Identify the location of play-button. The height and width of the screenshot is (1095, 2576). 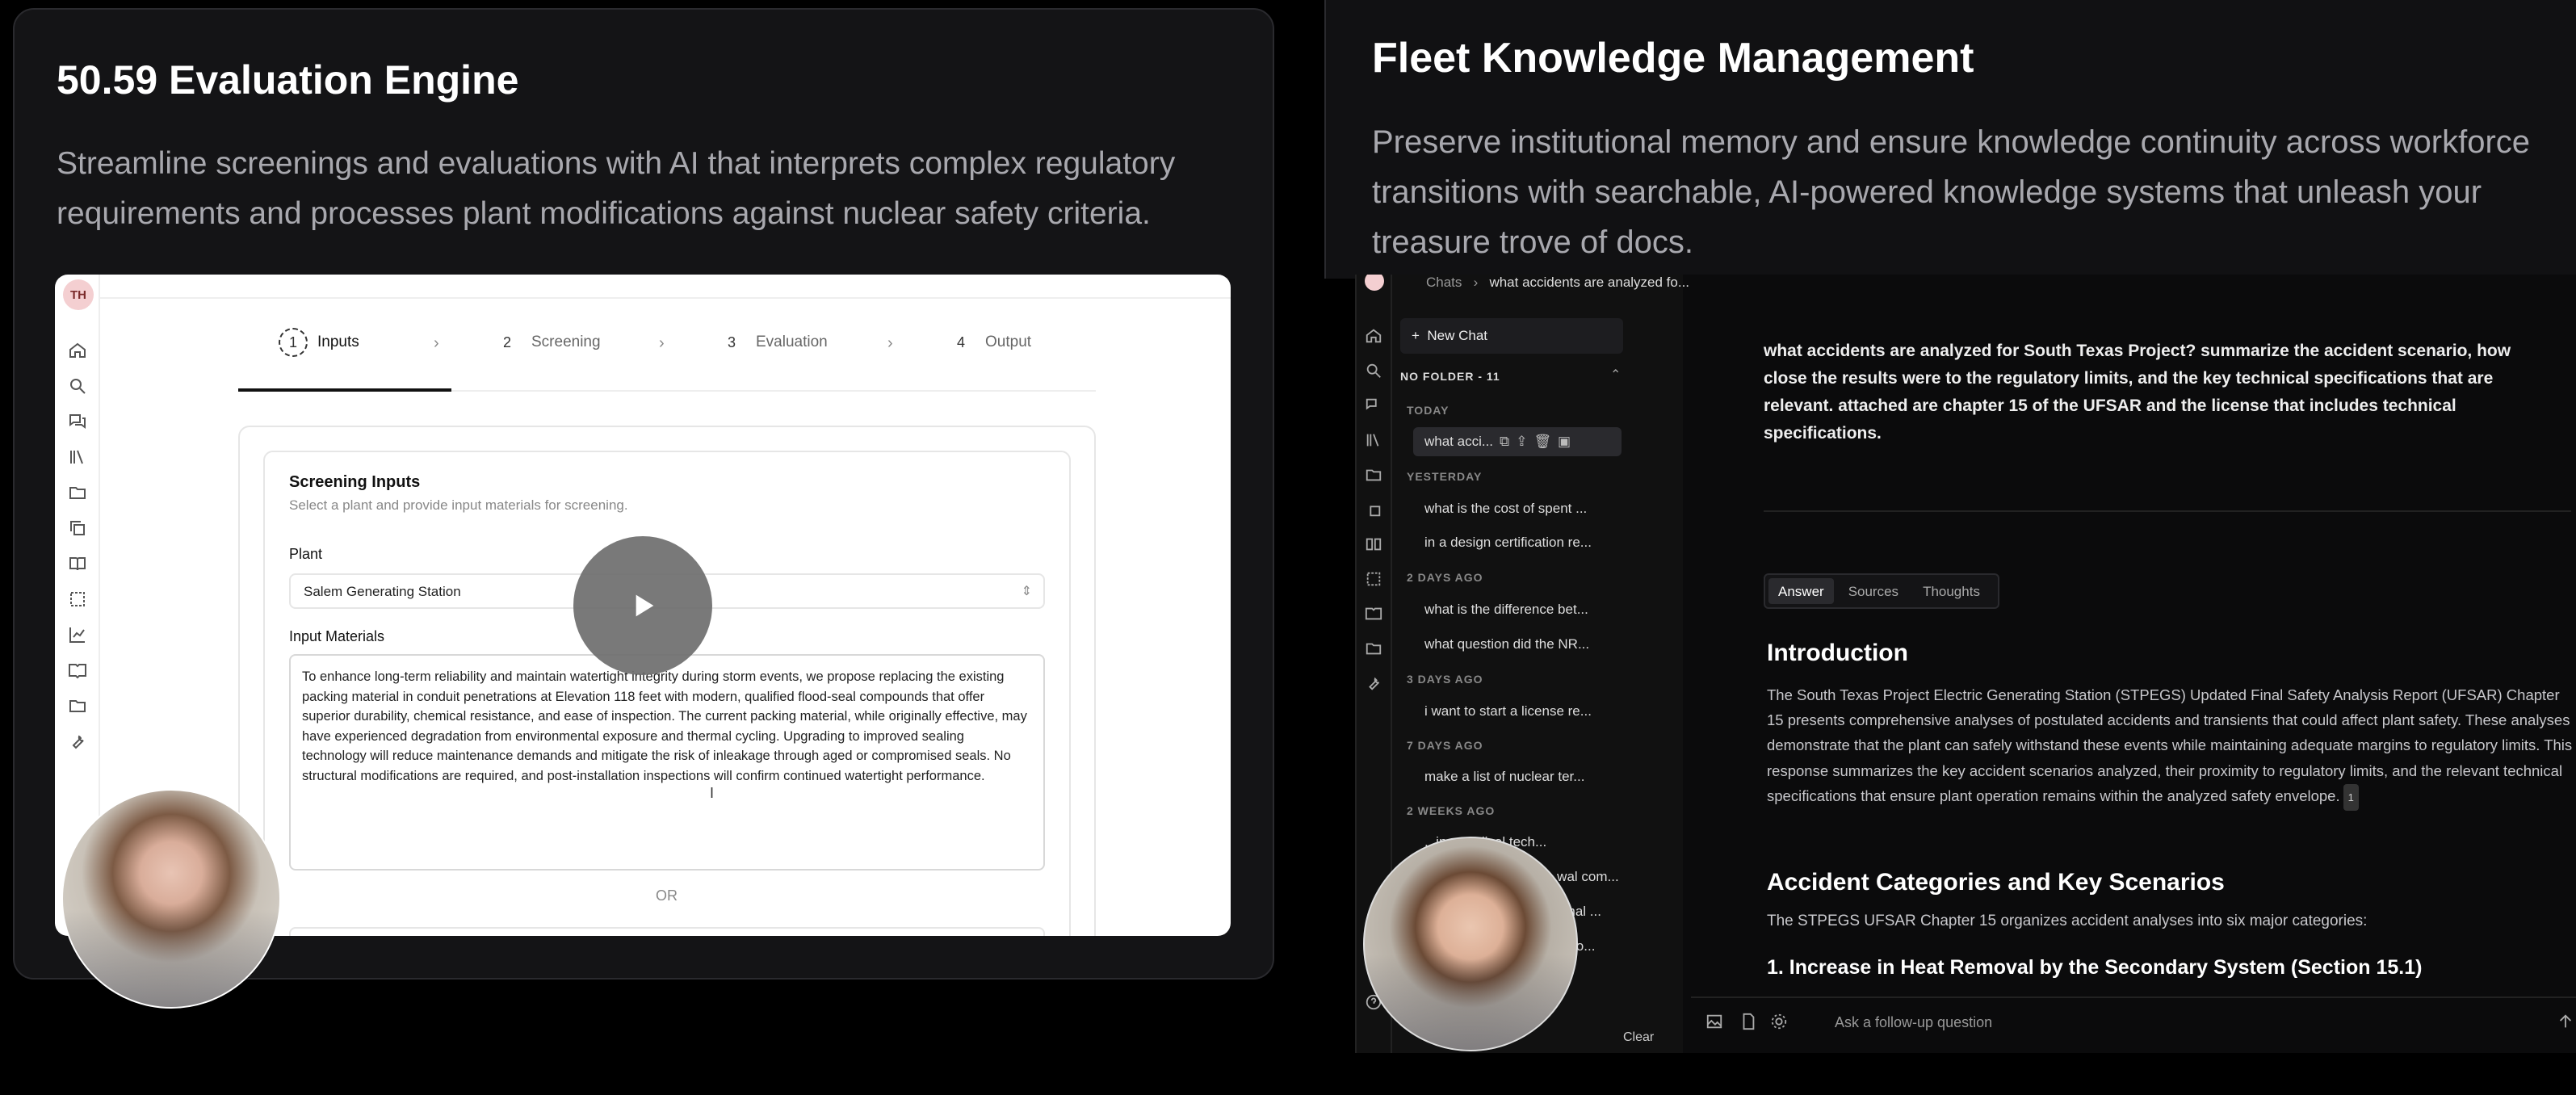
(642, 605).